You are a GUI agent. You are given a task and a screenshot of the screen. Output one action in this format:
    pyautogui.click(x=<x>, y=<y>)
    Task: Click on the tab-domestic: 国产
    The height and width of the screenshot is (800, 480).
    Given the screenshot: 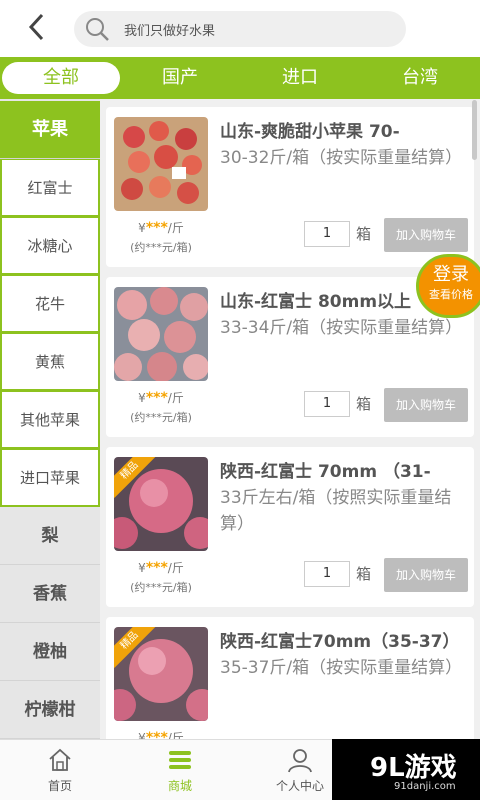 What is the action you would take?
    pyautogui.click(x=180, y=78)
    